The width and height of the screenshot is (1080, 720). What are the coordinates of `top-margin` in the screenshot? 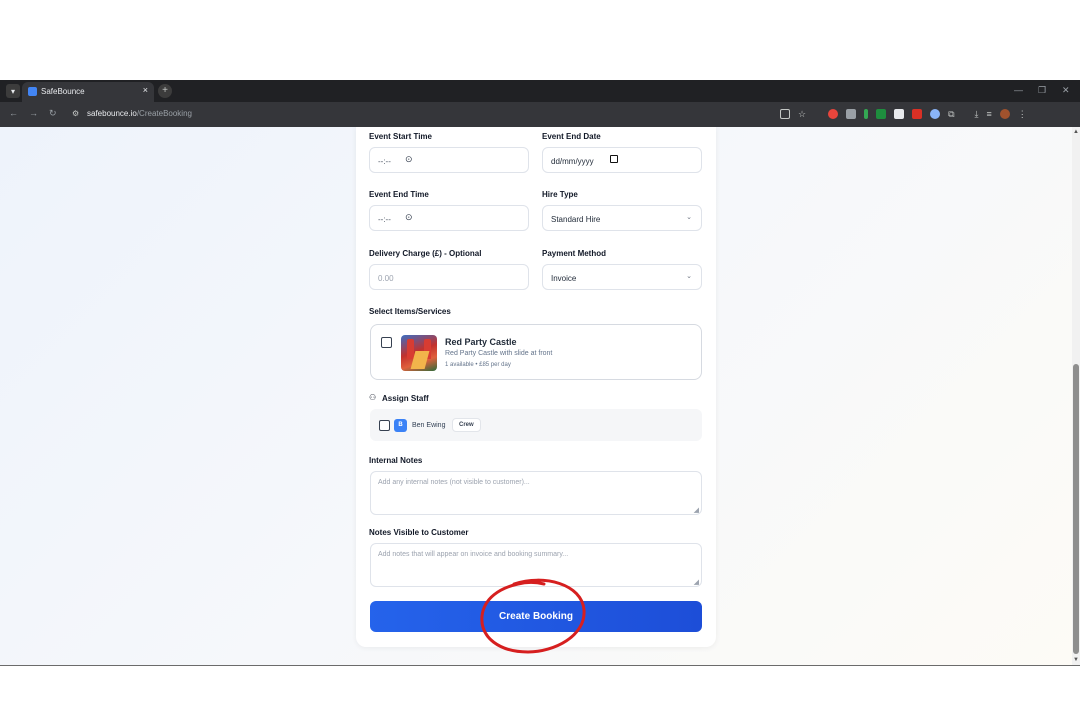 It's located at (540, 40).